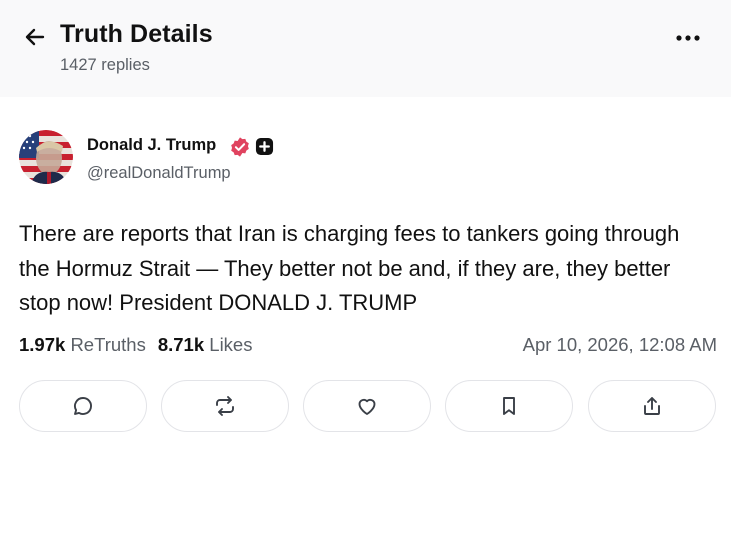  Describe the element at coordinates (105, 65) in the screenshot. I see `reply-count: 1427 replies` at that location.